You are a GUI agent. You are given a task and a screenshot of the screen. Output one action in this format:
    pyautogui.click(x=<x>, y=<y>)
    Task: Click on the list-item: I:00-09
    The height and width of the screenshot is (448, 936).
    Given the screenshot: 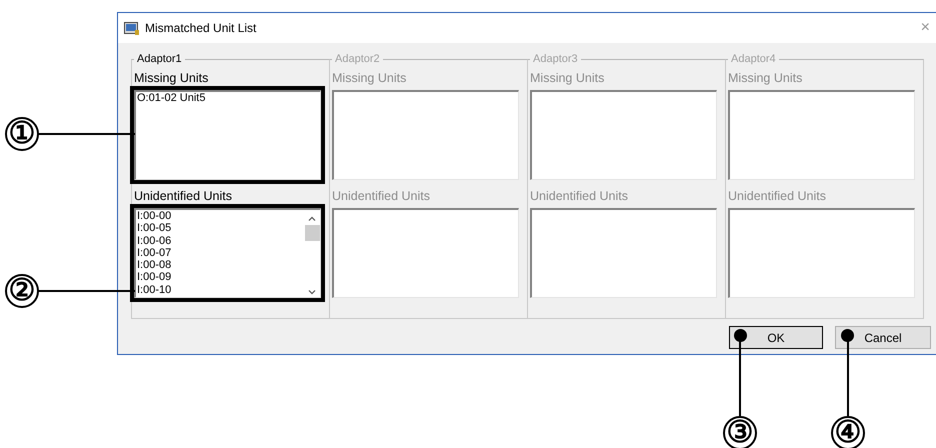 What is the action you would take?
    pyautogui.click(x=220, y=277)
    